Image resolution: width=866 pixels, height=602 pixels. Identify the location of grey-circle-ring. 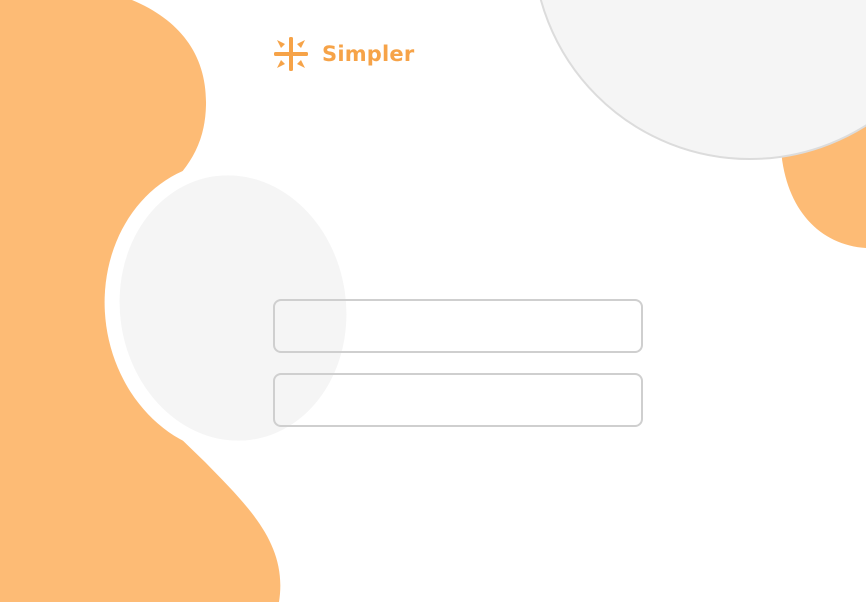
(702, 80).